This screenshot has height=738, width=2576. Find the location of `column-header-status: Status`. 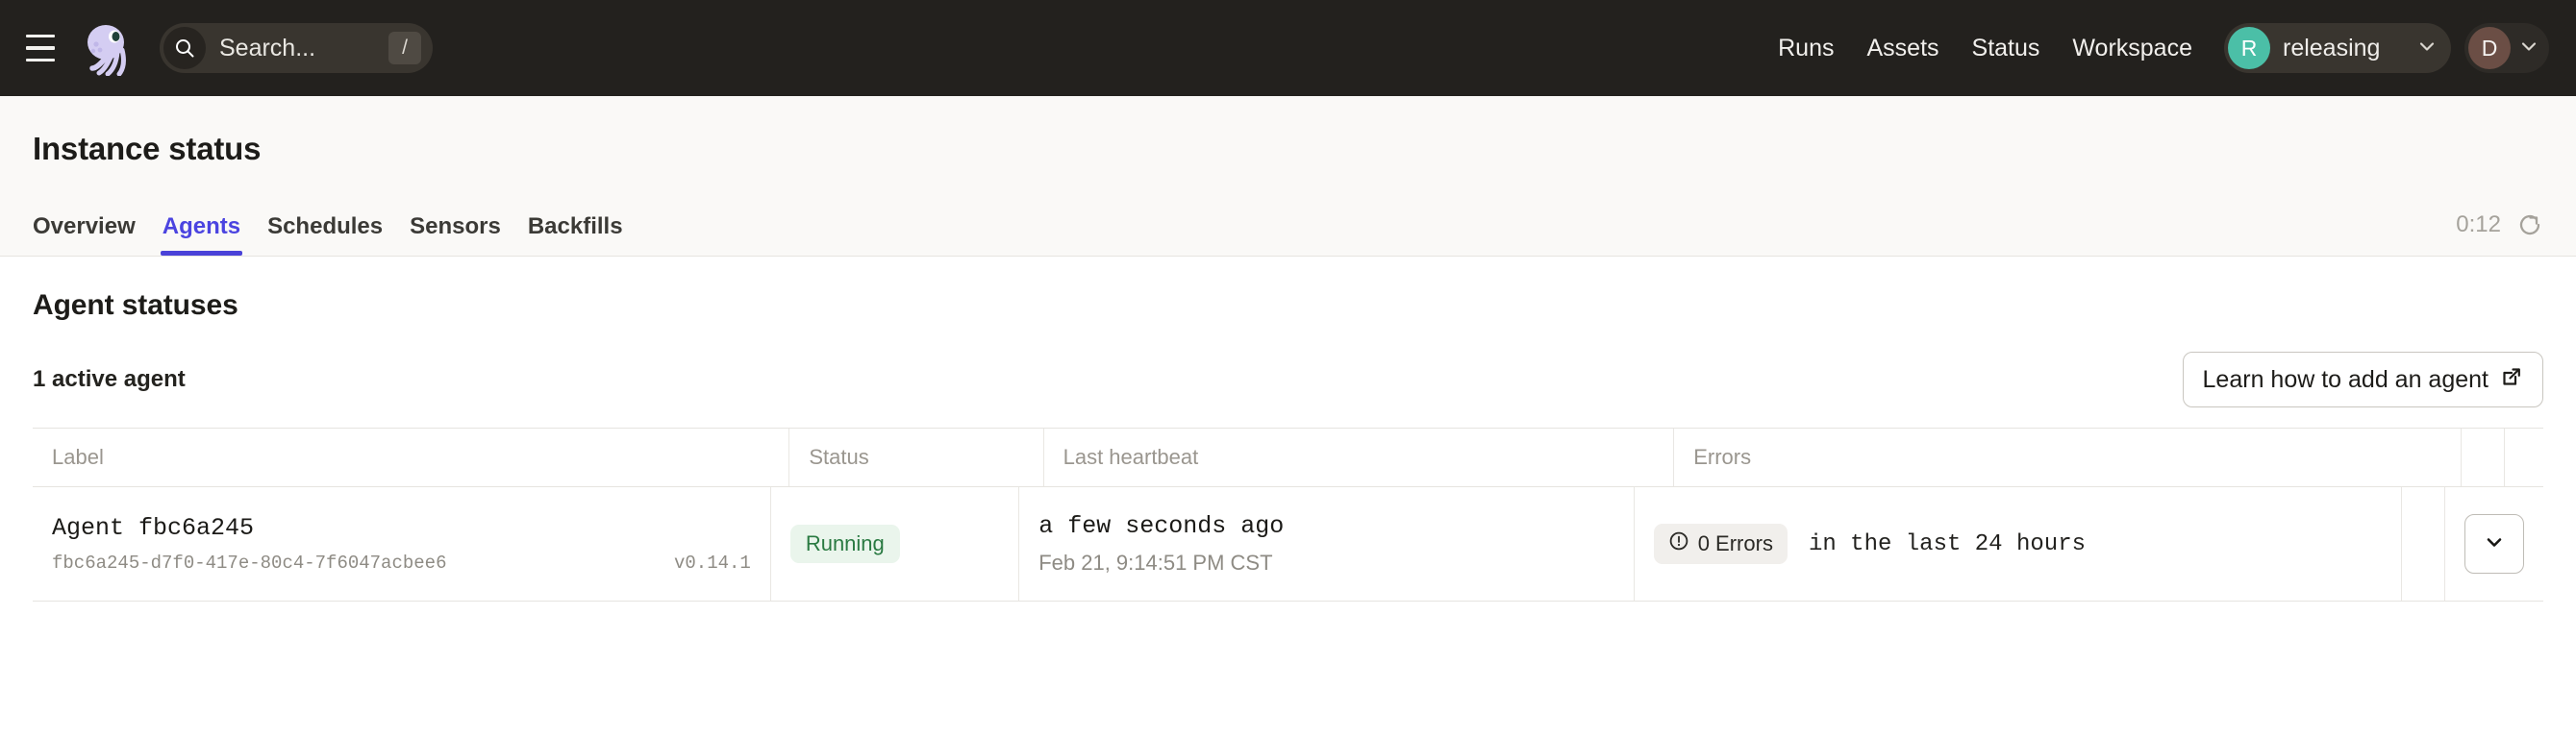

column-header-status: Status is located at coordinates (916, 457).